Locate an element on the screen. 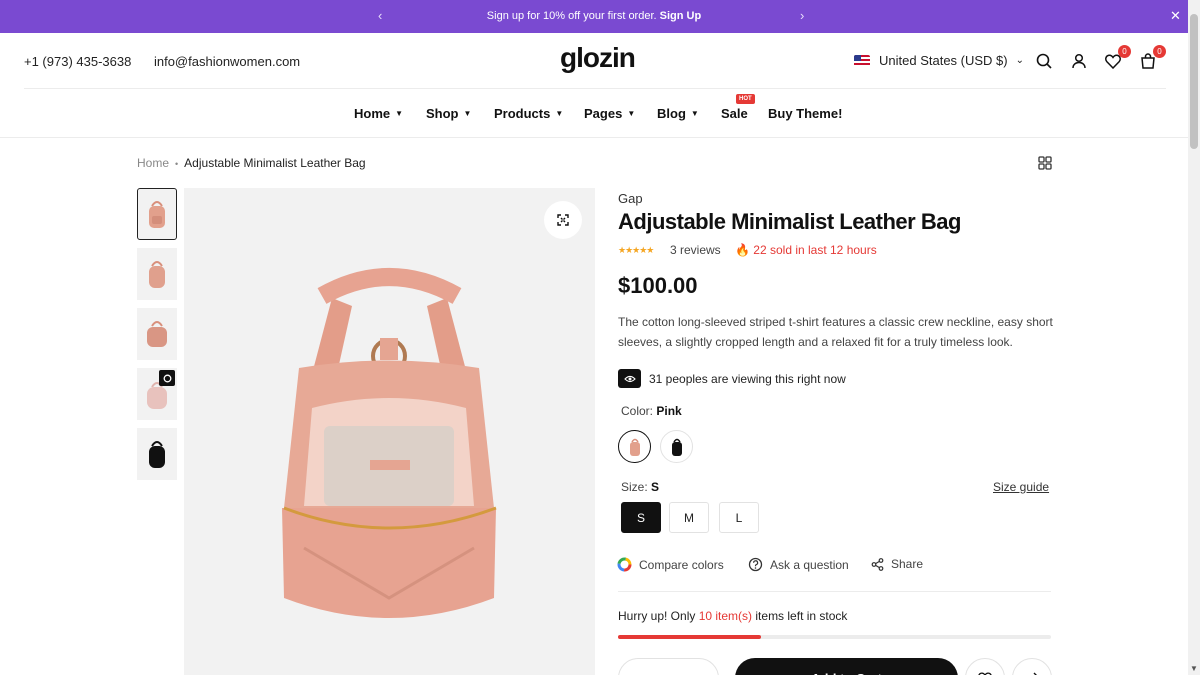  hot-badge: HOT is located at coordinates (745, 99).